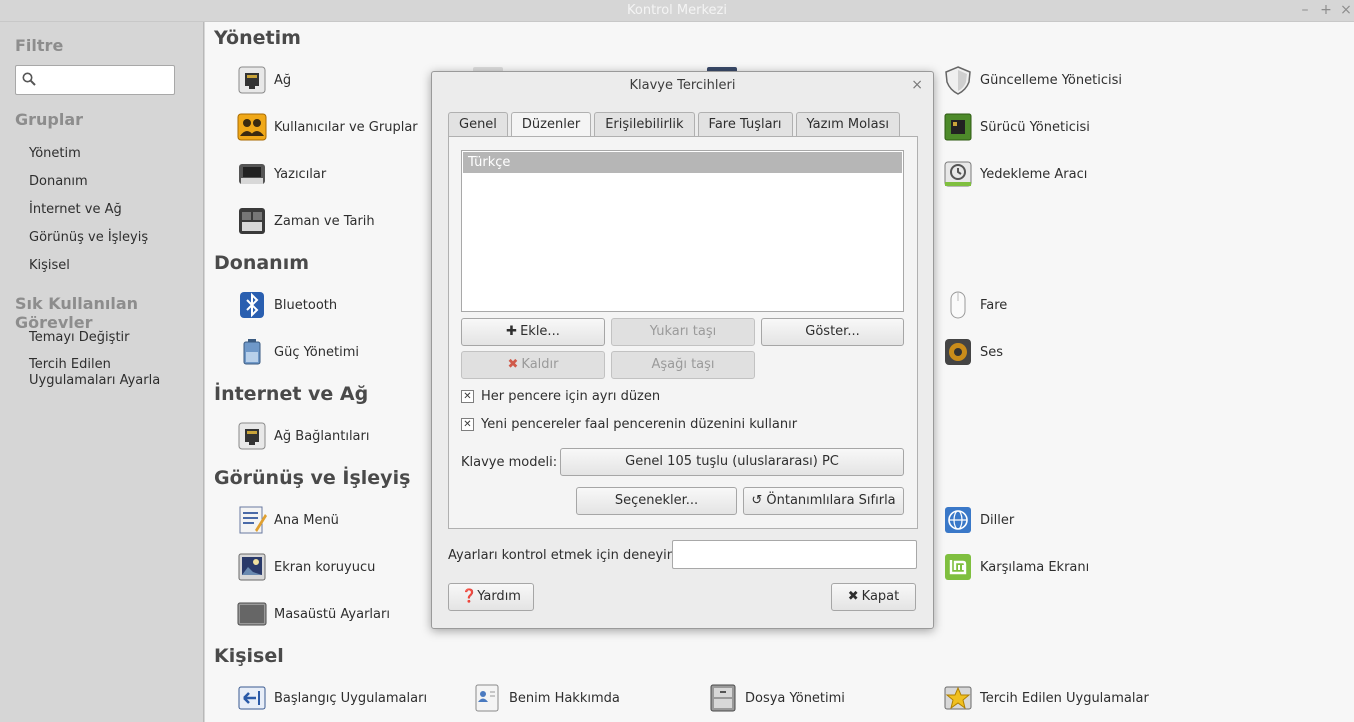 The height and width of the screenshot is (722, 1354). I want to click on item-login-screen: Karşılama Ekranı, so click(1015, 567).